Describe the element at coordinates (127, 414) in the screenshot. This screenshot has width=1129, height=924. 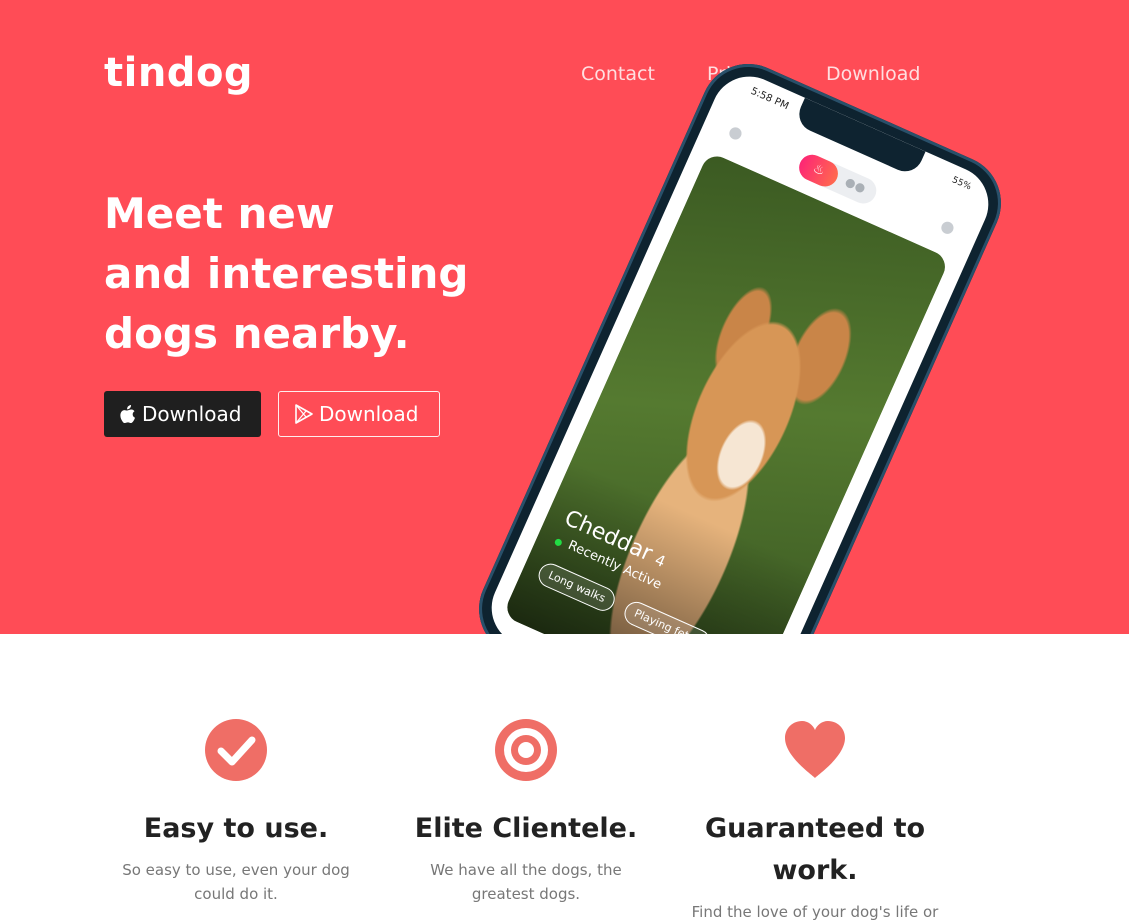
I see `apple-icon` at that location.